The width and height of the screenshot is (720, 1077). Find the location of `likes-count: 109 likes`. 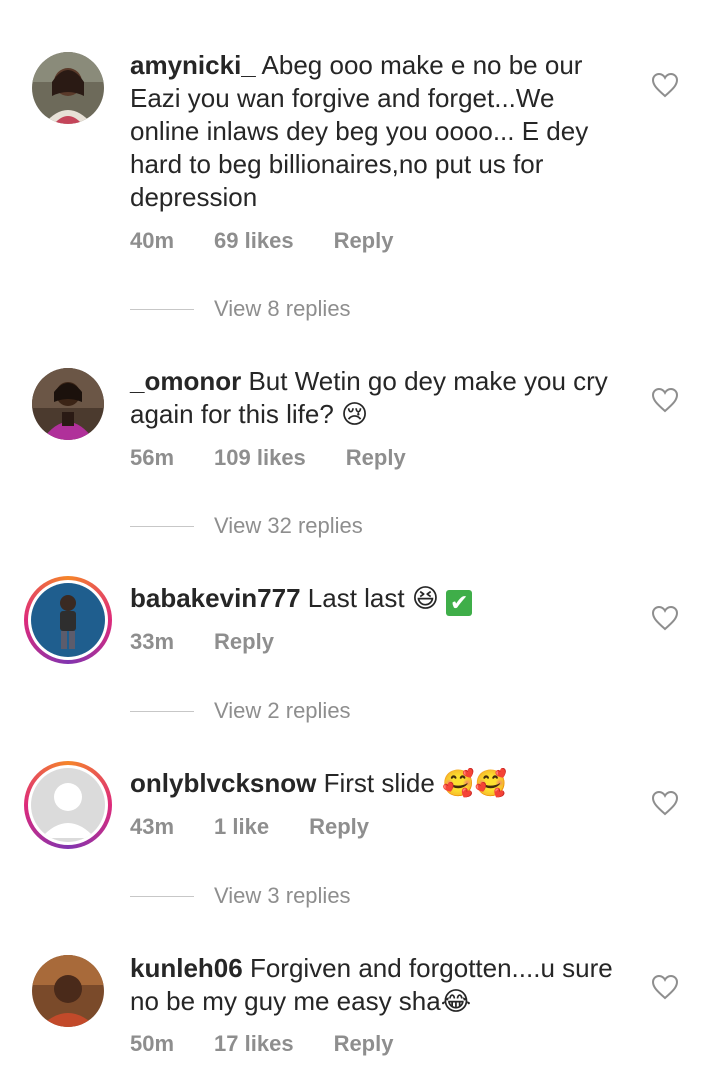

likes-count: 109 likes is located at coordinates (260, 458).